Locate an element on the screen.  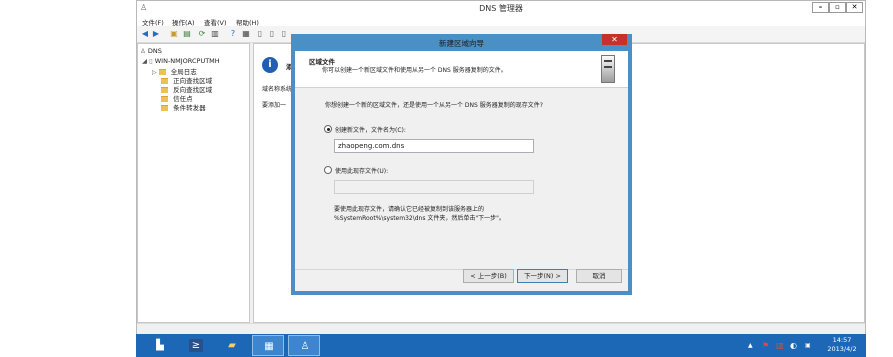
use-existing-file-label: 使用此现存文件(U): is located at coordinates (361, 170).